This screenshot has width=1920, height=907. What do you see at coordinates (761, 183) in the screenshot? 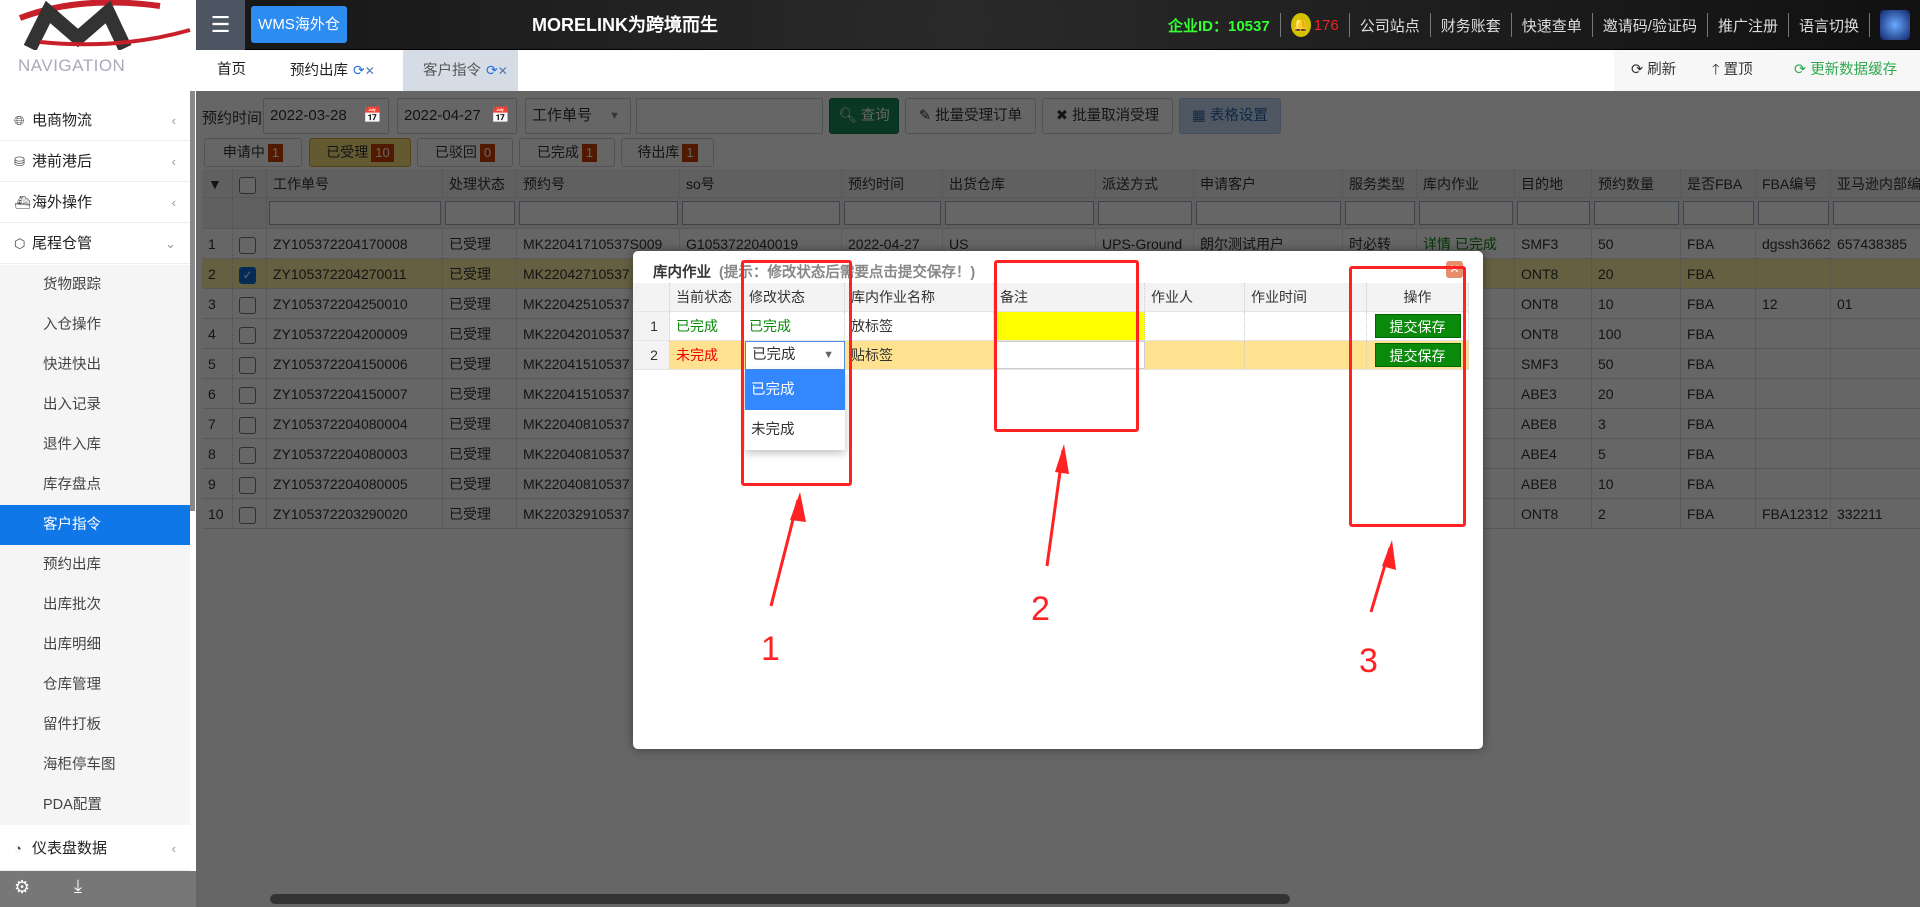
I see `column-header: so号` at bounding box center [761, 183].